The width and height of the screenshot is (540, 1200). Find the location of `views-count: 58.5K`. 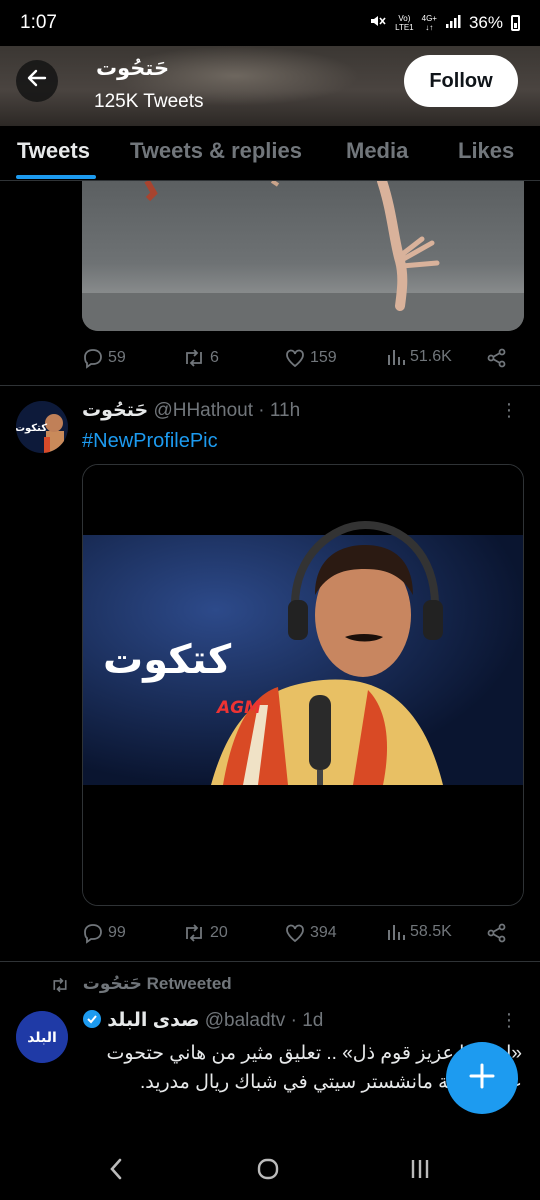

views-count: 58.5K is located at coordinates (431, 931).